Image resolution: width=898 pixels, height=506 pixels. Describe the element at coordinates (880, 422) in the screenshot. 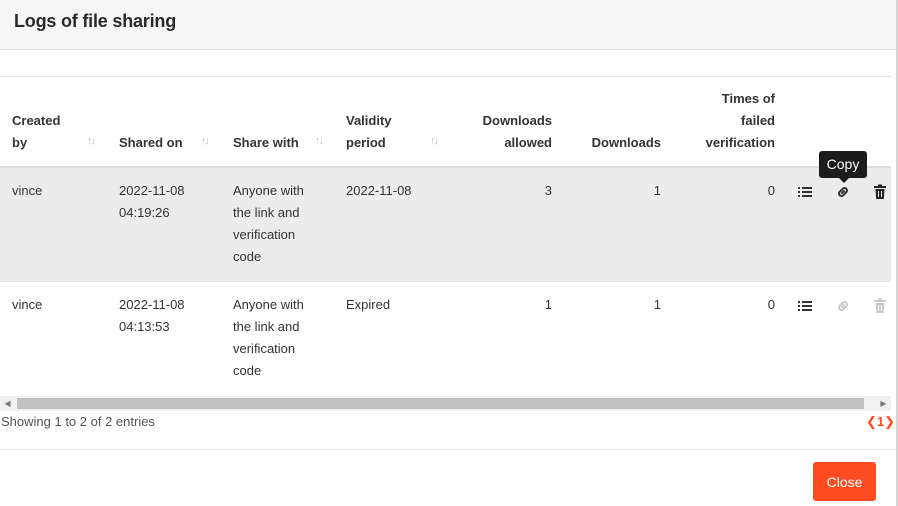

I see `pagination: ❮1❯` at that location.